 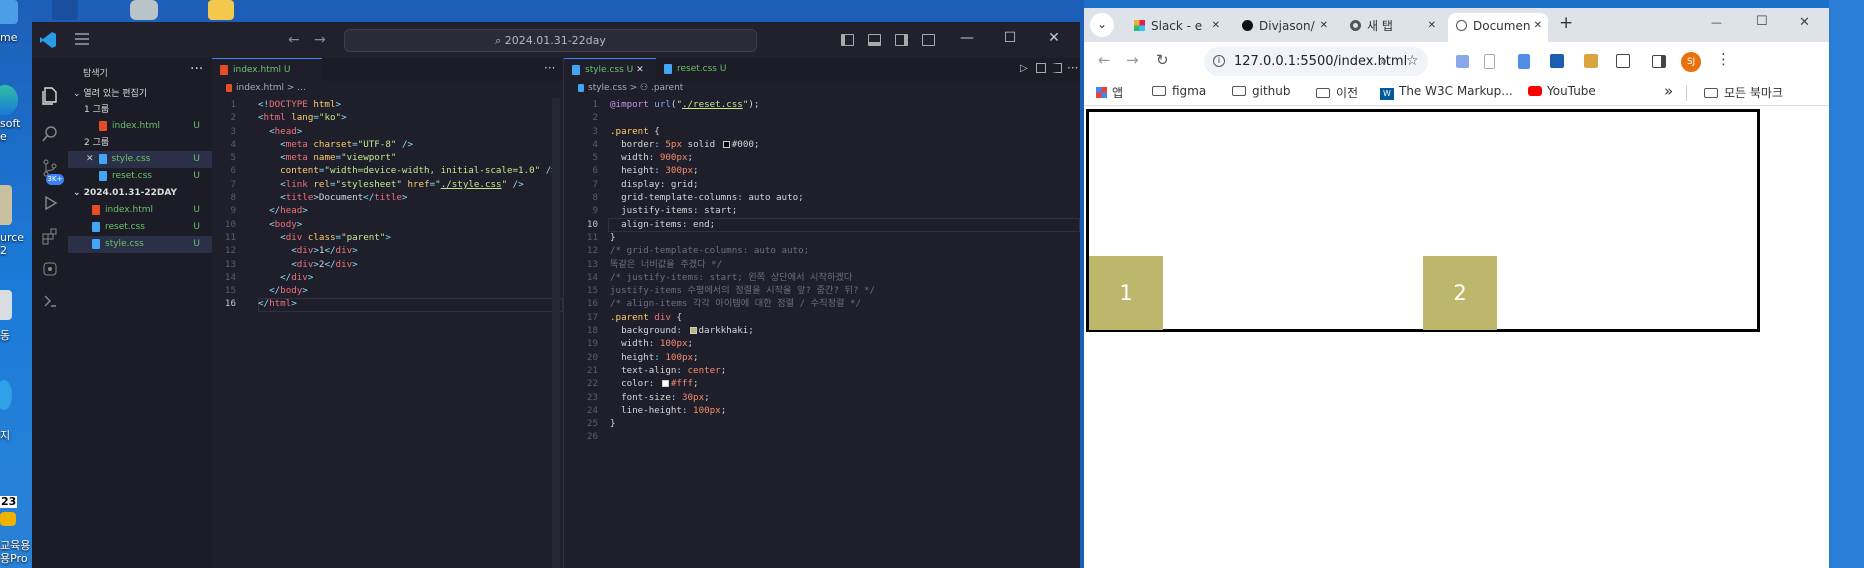 I want to click on explorer-icon, so click(x=50, y=96).